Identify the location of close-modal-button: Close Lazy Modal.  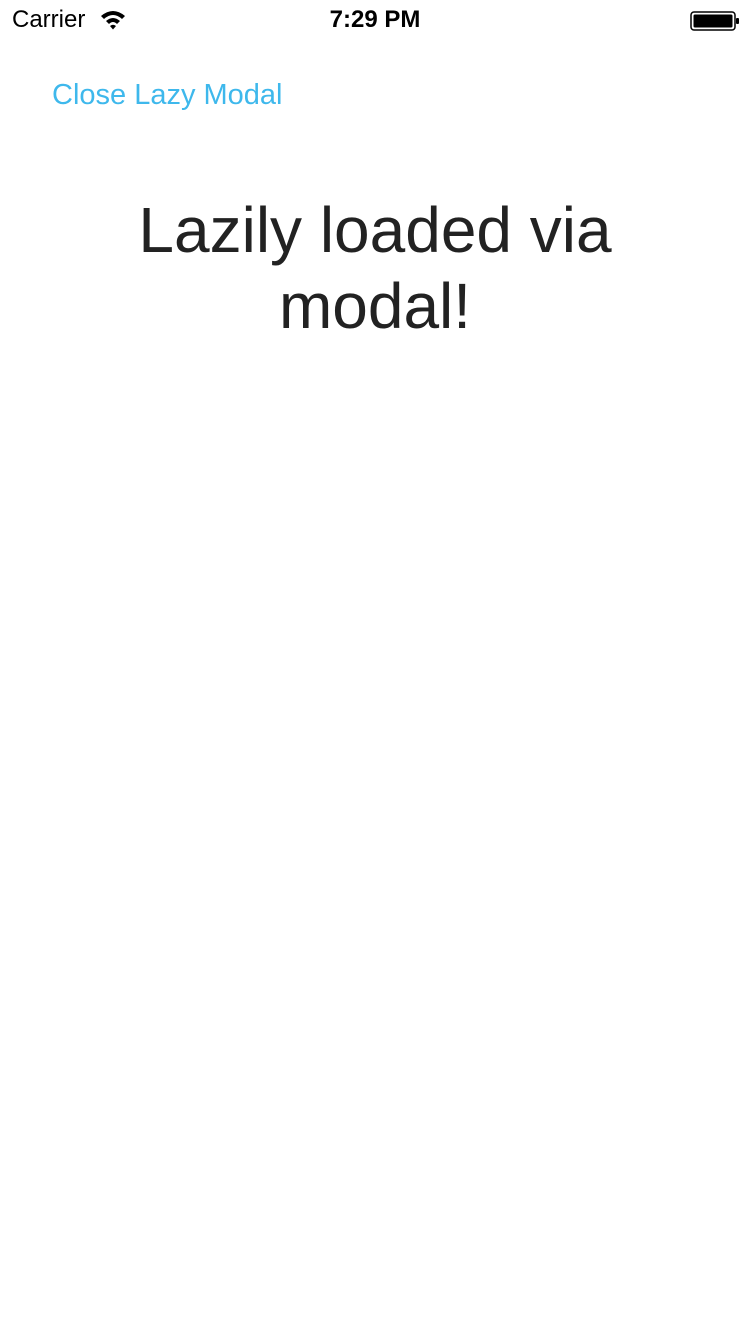
(167, 95).